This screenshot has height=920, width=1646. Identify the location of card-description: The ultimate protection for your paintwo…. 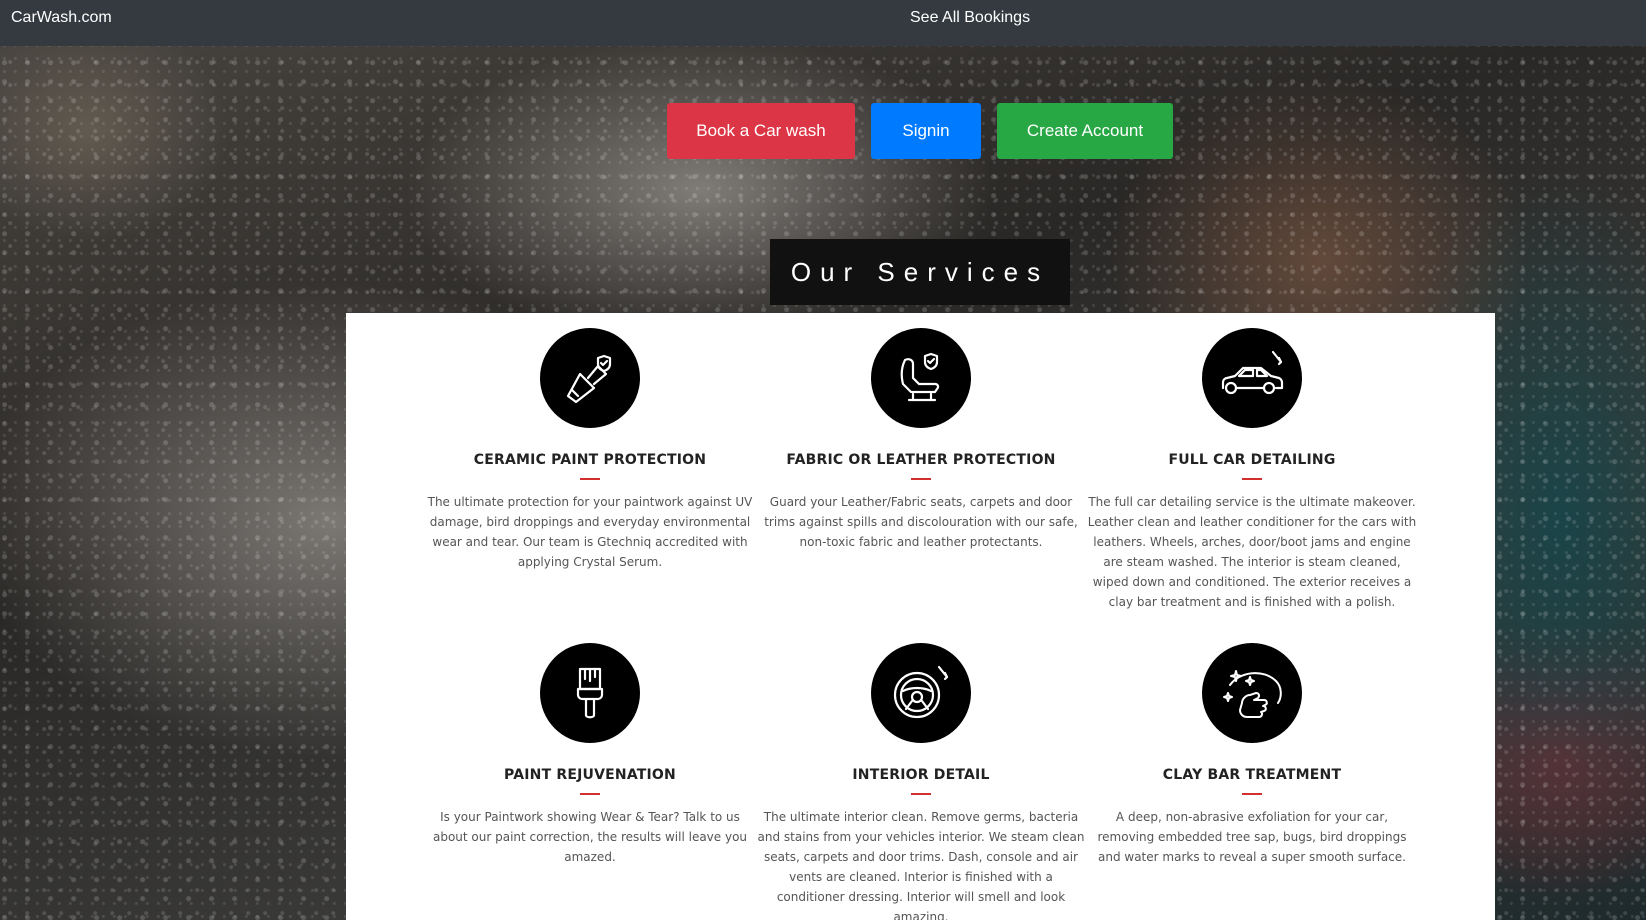
(590, 532).